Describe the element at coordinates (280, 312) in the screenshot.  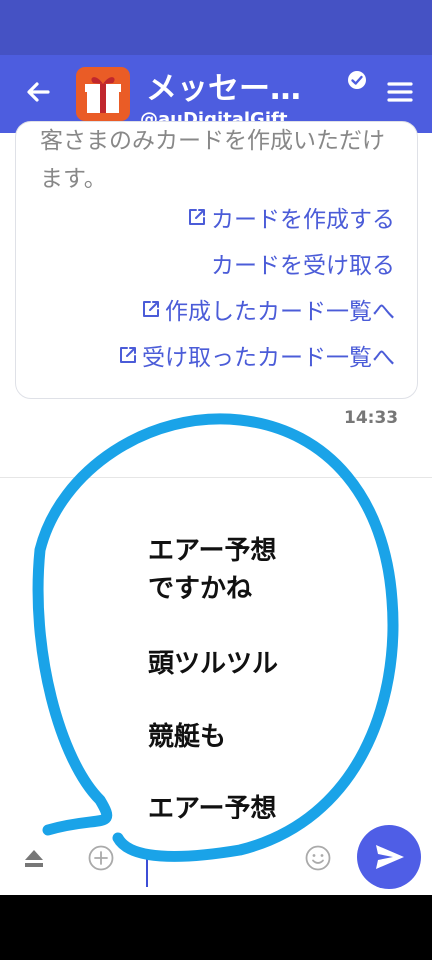
I see `link-label: 作成したカード一覧へ` at that location.